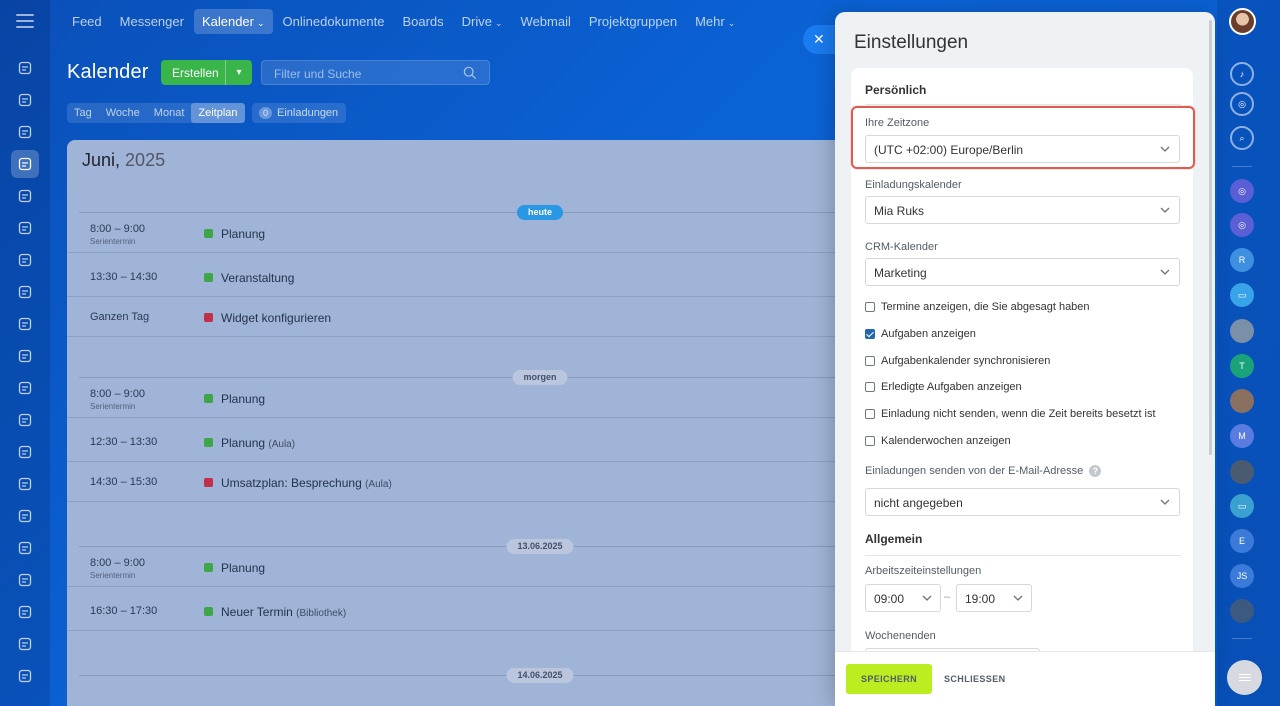  What do you see at coordinates (943, 387) in the screenshot?
I see `checkbox-row: Erledigte Aufgaben anzeigen` at bounding box center [943, 387].